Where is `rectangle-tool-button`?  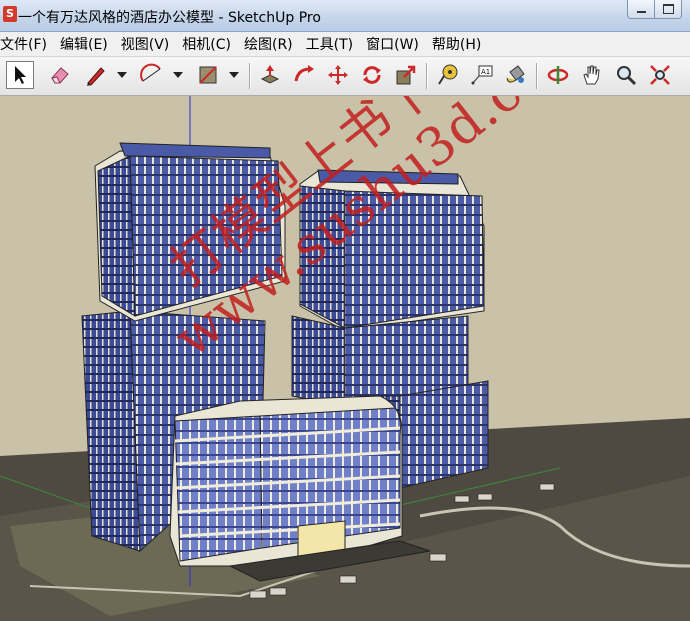 rectangle-tool-button is located at coordinates (208, 75).